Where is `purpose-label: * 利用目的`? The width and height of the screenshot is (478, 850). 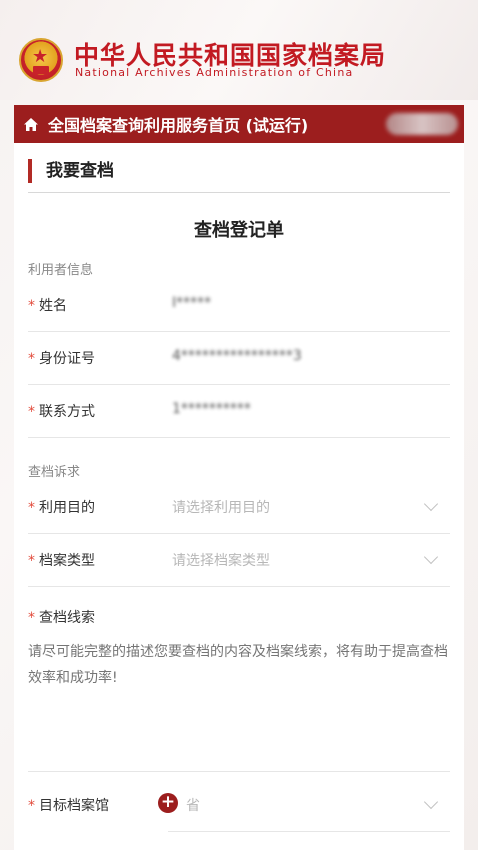
purpose-label: * 利用目的 is located at coordinates (61, 508).